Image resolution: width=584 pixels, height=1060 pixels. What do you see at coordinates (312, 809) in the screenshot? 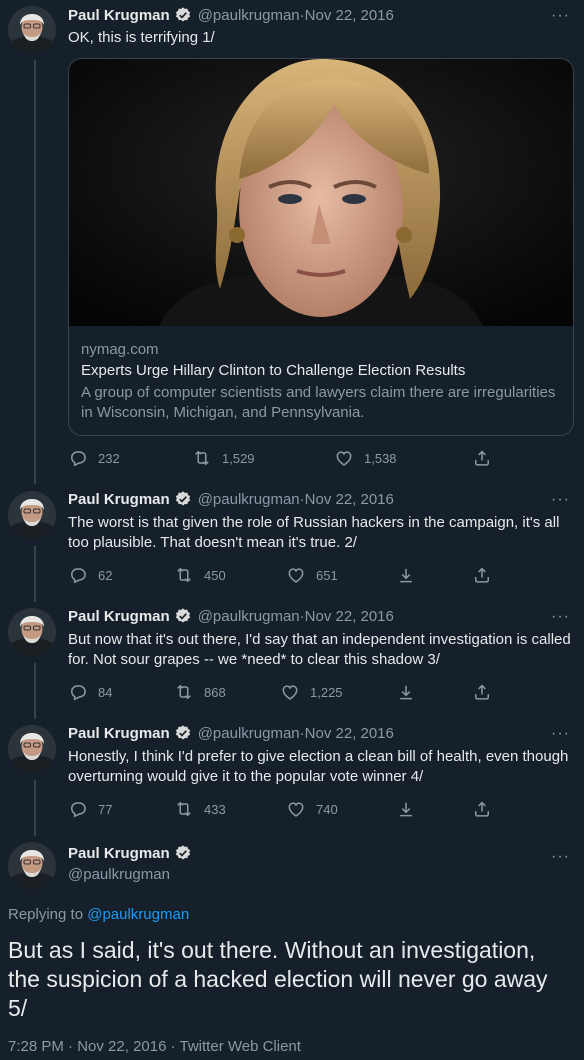
I see `like-button: 740` at bounding box center [312, 809].